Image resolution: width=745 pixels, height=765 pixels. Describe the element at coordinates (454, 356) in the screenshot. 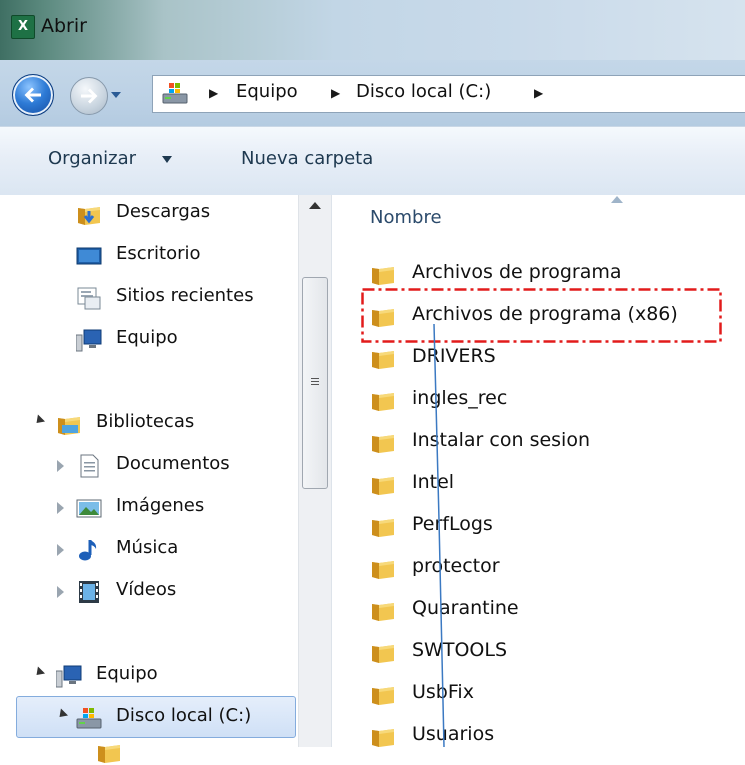

I see `file-name: DRIVERS` at that location.